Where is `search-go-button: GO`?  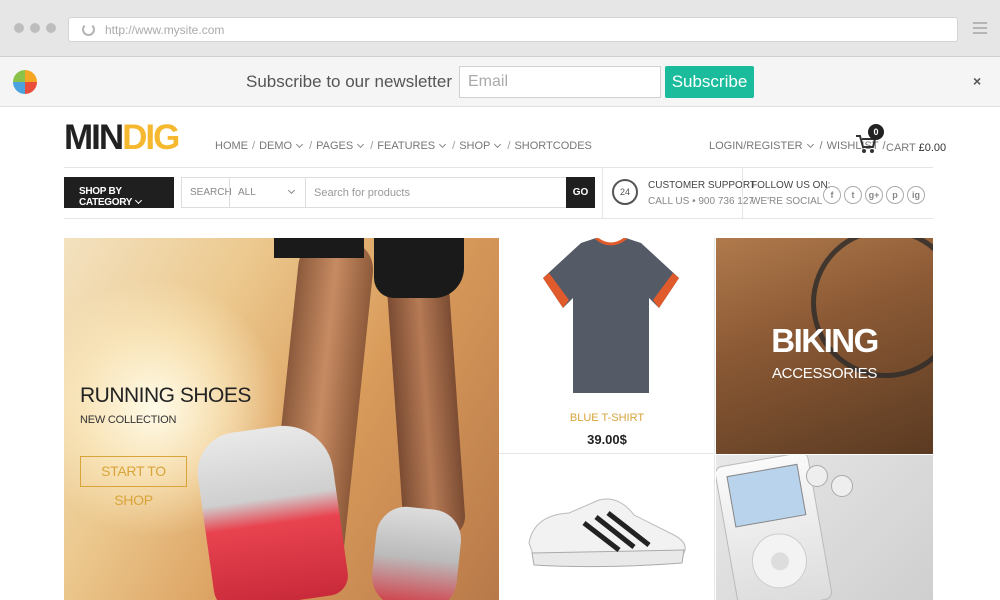
search-go-button: GO is located at coordinates (580, 192).